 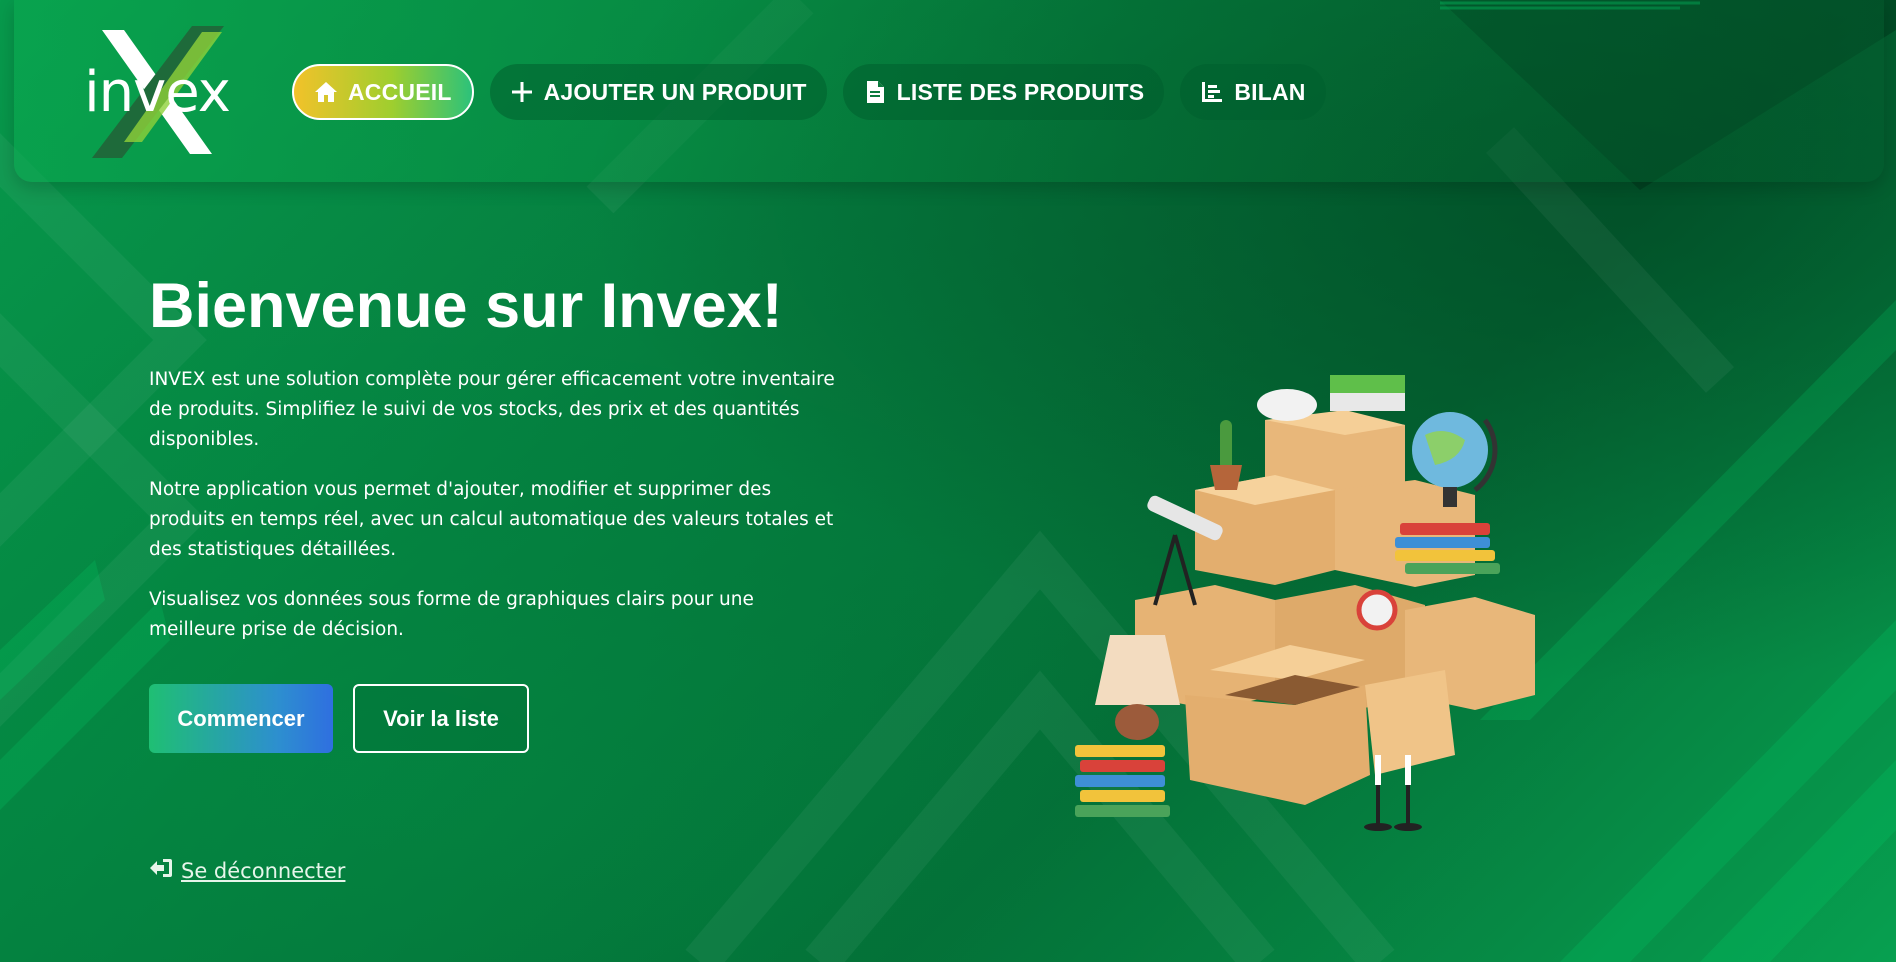 I want to click on nav-ajouter-produit: AJOUTER UN PRODUIT, so click(x=658, y=92).